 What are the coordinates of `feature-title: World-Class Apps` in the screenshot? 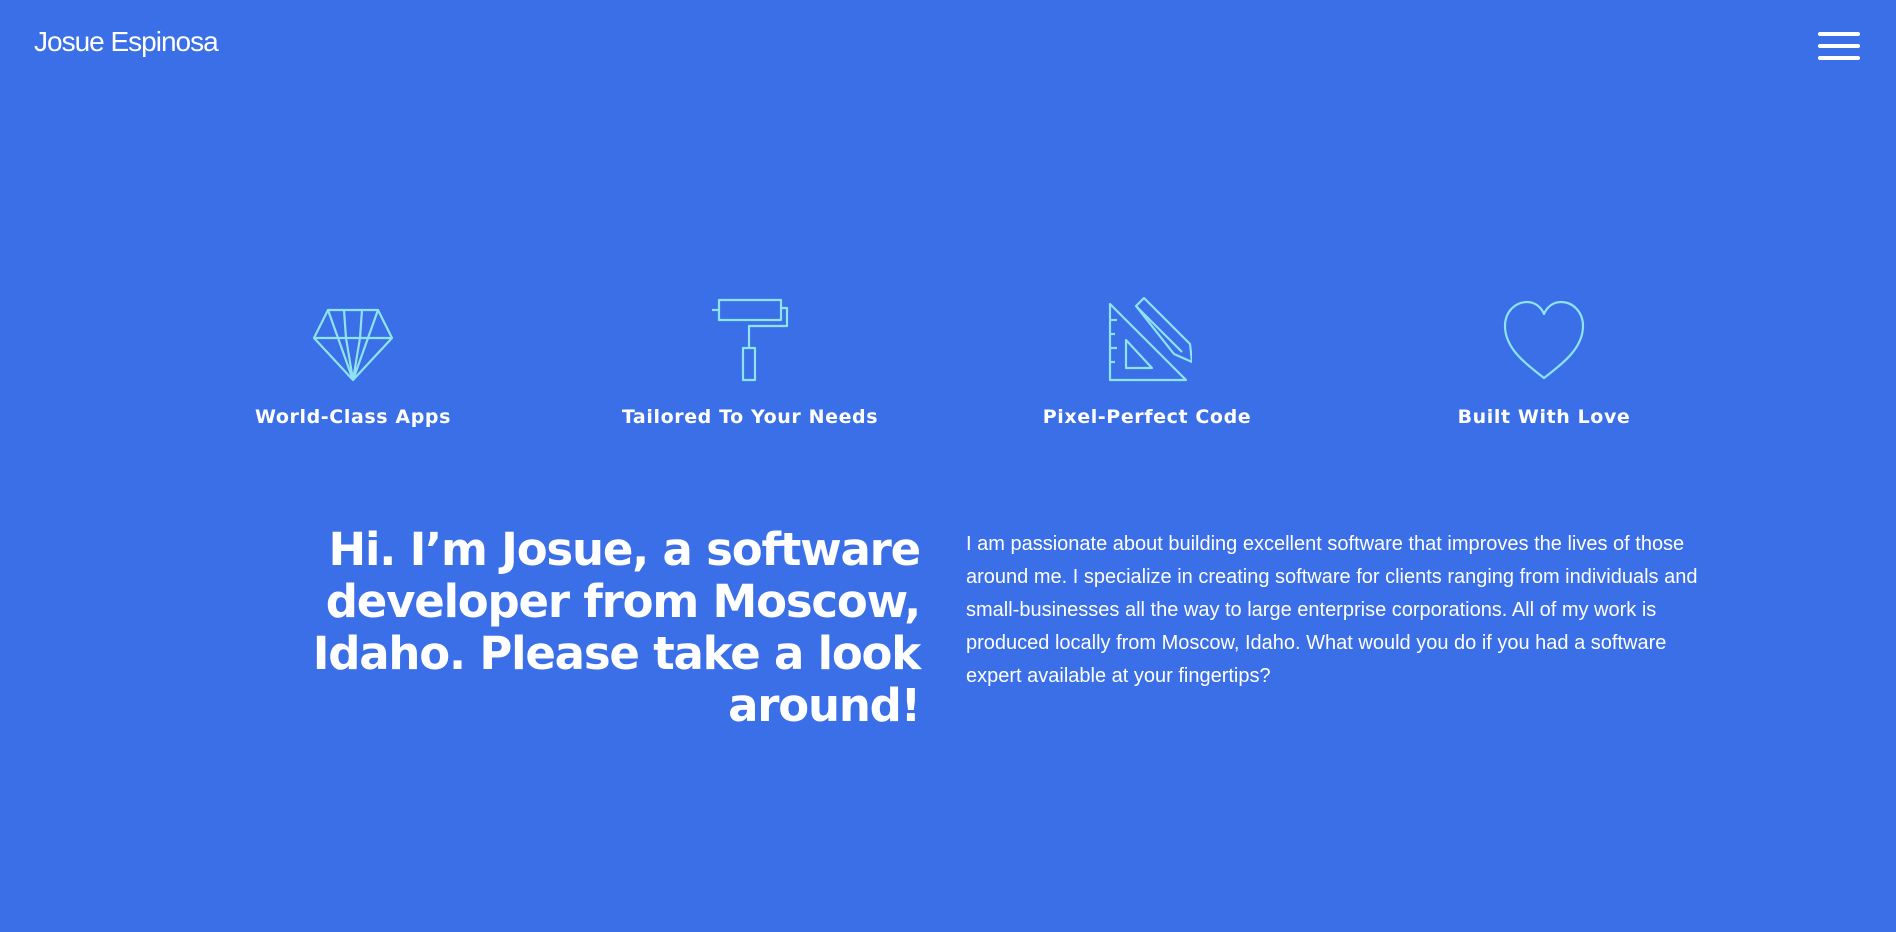 It's located at (353, 417).